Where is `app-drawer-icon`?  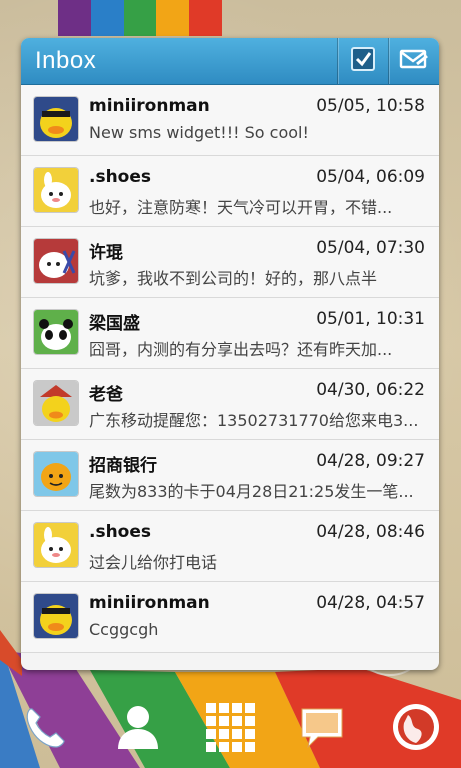
app-drawer-icon is located at coordinates (230, 727).